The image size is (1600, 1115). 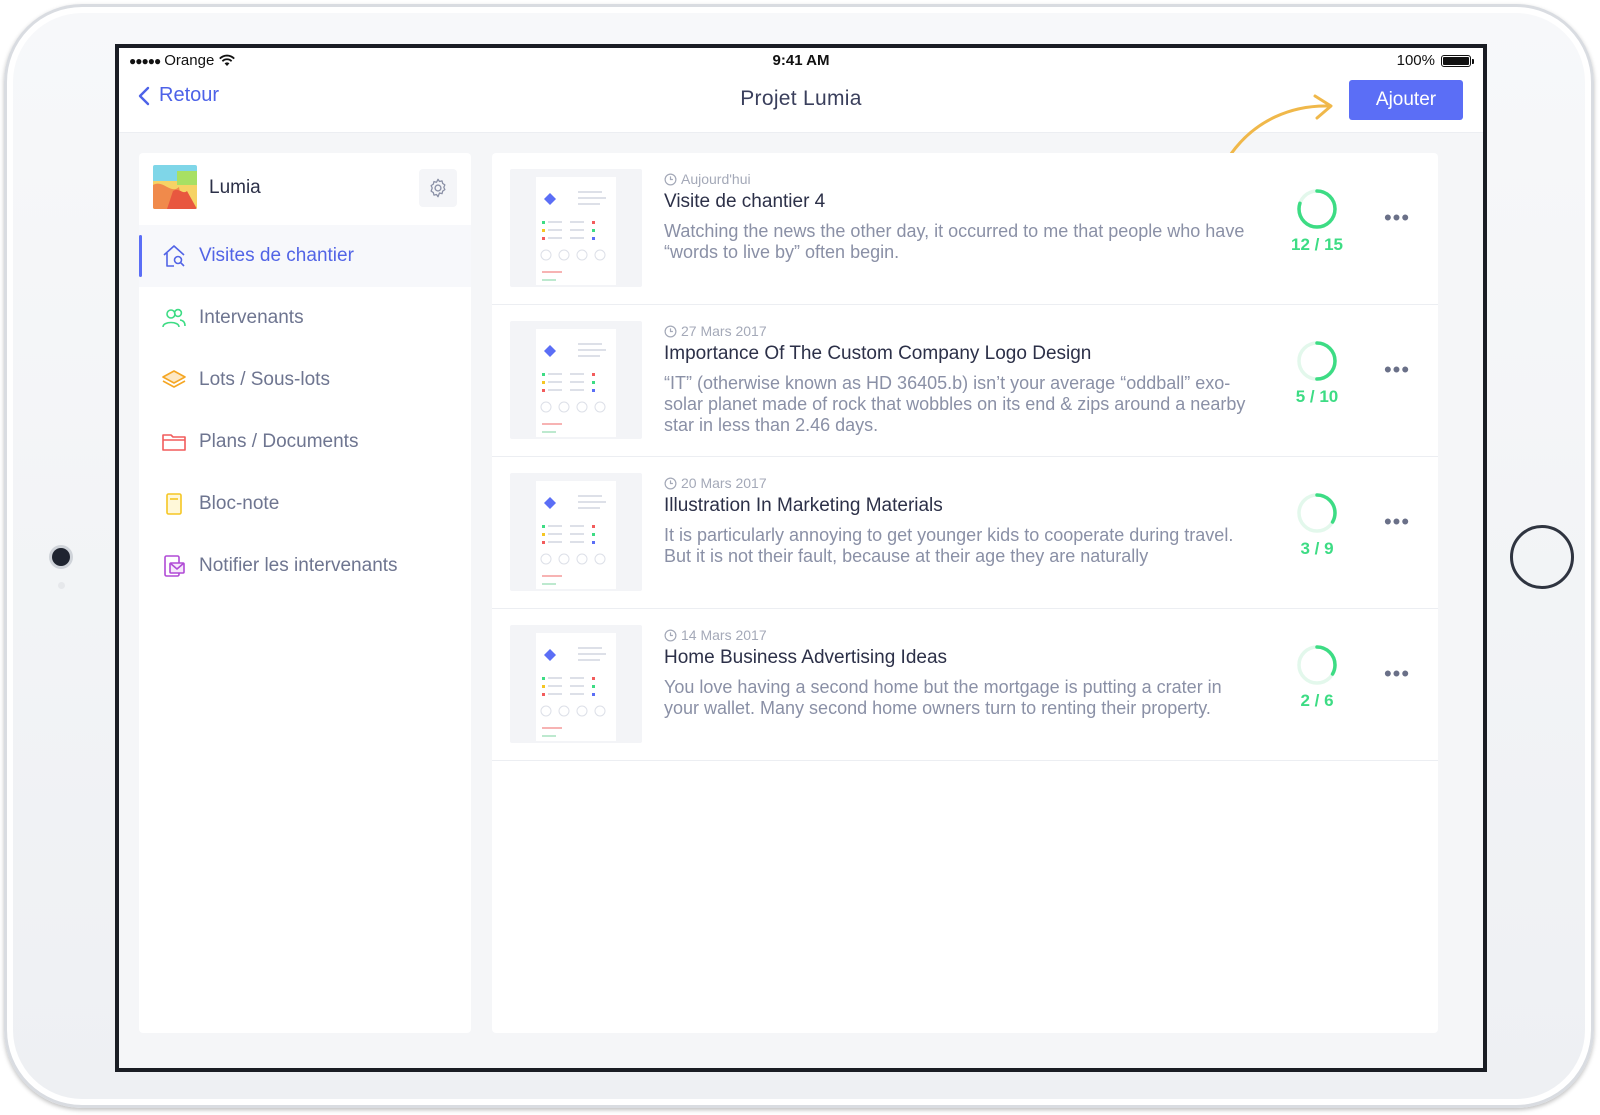 I want to click on mail-notify-icon, so click(x=174, y=566).